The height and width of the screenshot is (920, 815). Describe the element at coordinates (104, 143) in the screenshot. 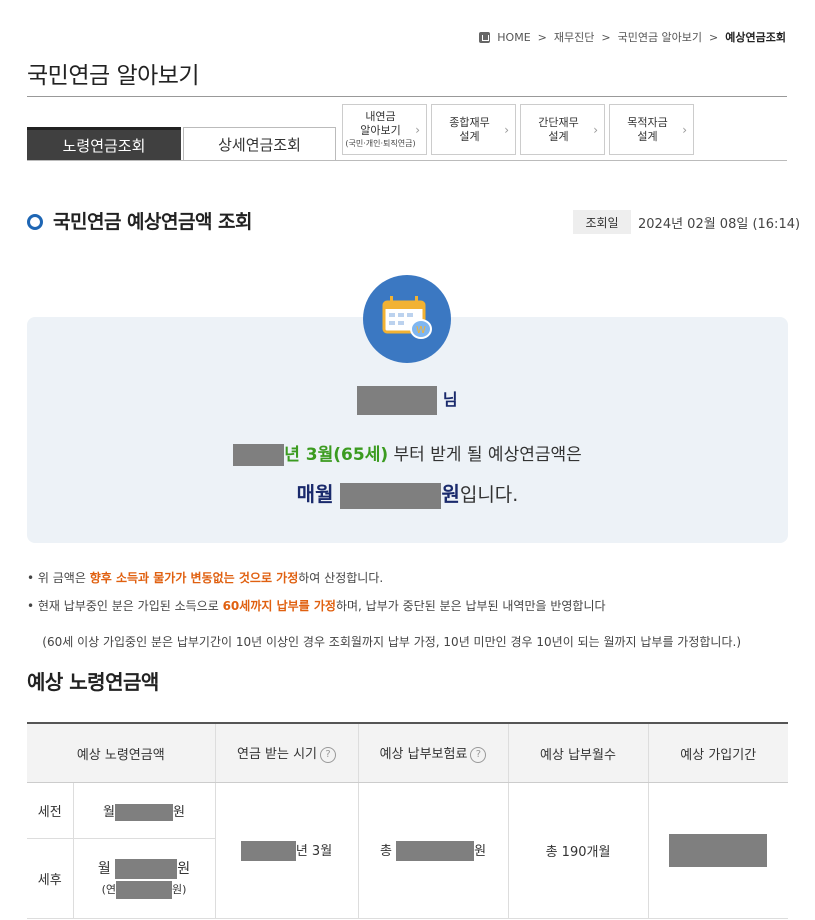

I see `tab-old-age-pension: 노령연금조회` at that location.